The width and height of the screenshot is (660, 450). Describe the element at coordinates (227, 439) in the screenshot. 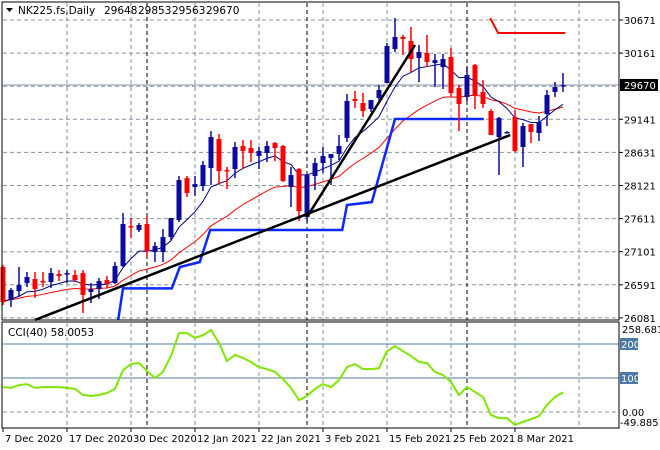

I see `date-label: 12 Jan 2021` at that location.